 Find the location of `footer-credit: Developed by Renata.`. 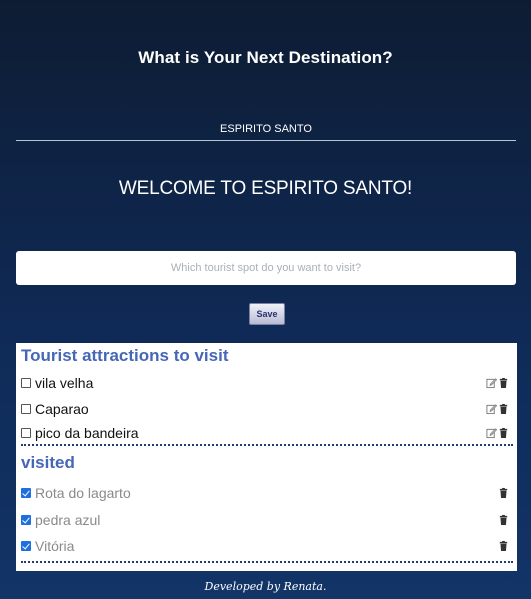

footer-credit: Developed by Renata. is located at coordinates (265, 586).